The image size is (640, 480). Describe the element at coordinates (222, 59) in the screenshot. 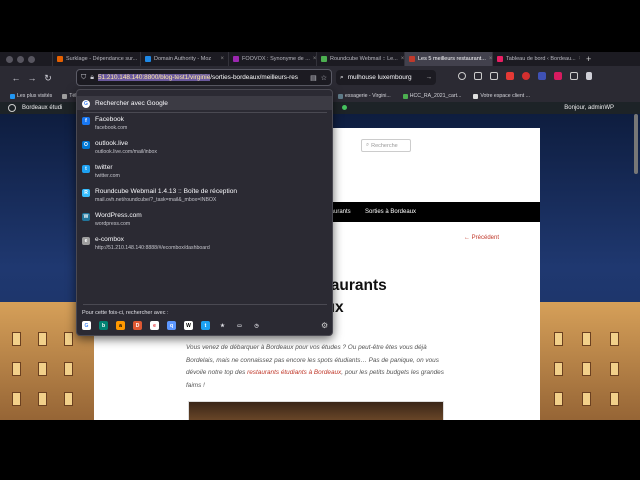

I see `close-tab-icon: ×` at that location.